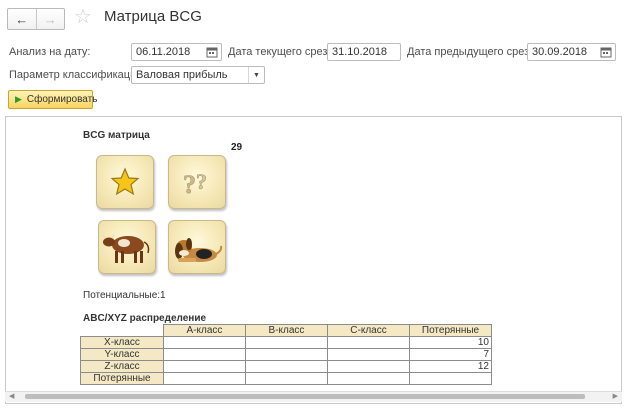  Describe the element at coordinates (204, 330) in the screenshot. I see `col-header-a: A-класс` at that location.